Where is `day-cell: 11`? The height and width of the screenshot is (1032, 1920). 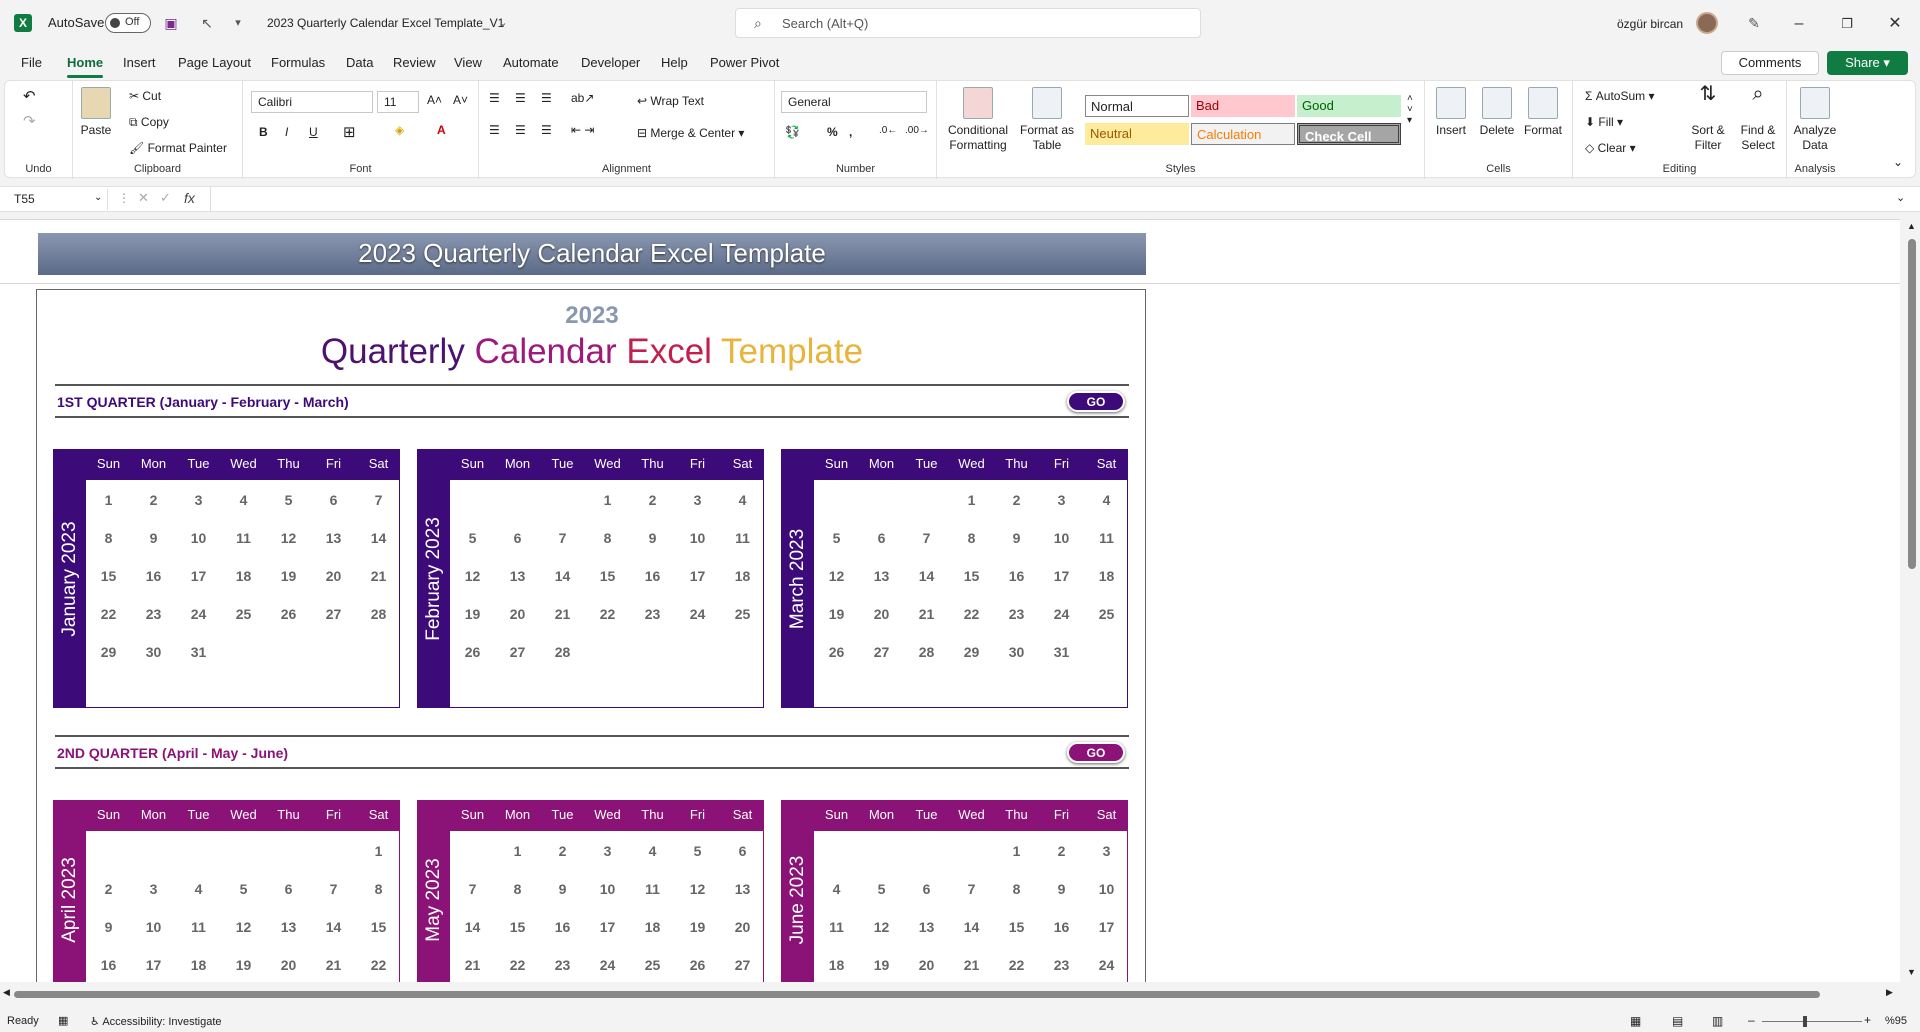 day-cell: 11 is located at coordinates (836, 927).